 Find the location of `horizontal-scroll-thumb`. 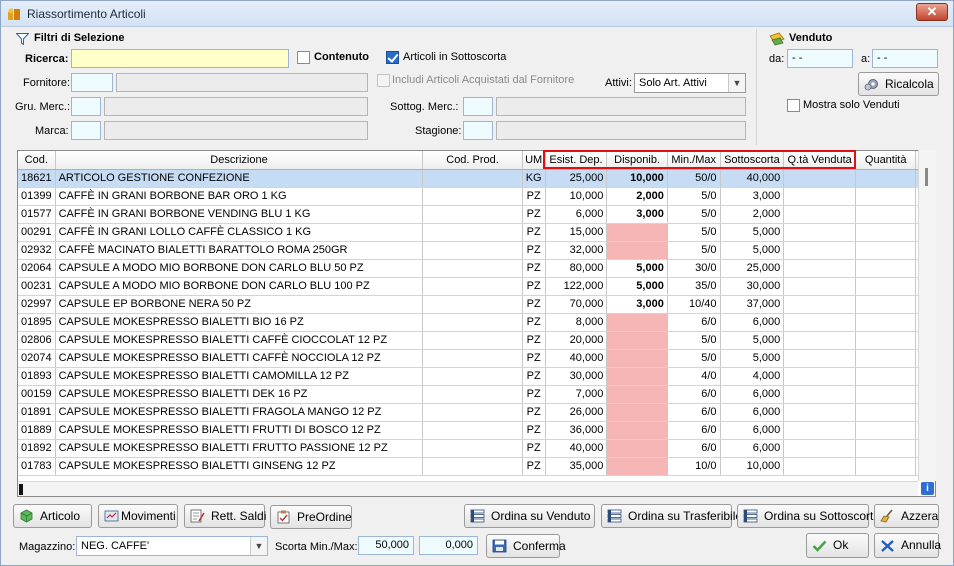

horizontal-scroll-thumb is located at coordinates (21, 489).